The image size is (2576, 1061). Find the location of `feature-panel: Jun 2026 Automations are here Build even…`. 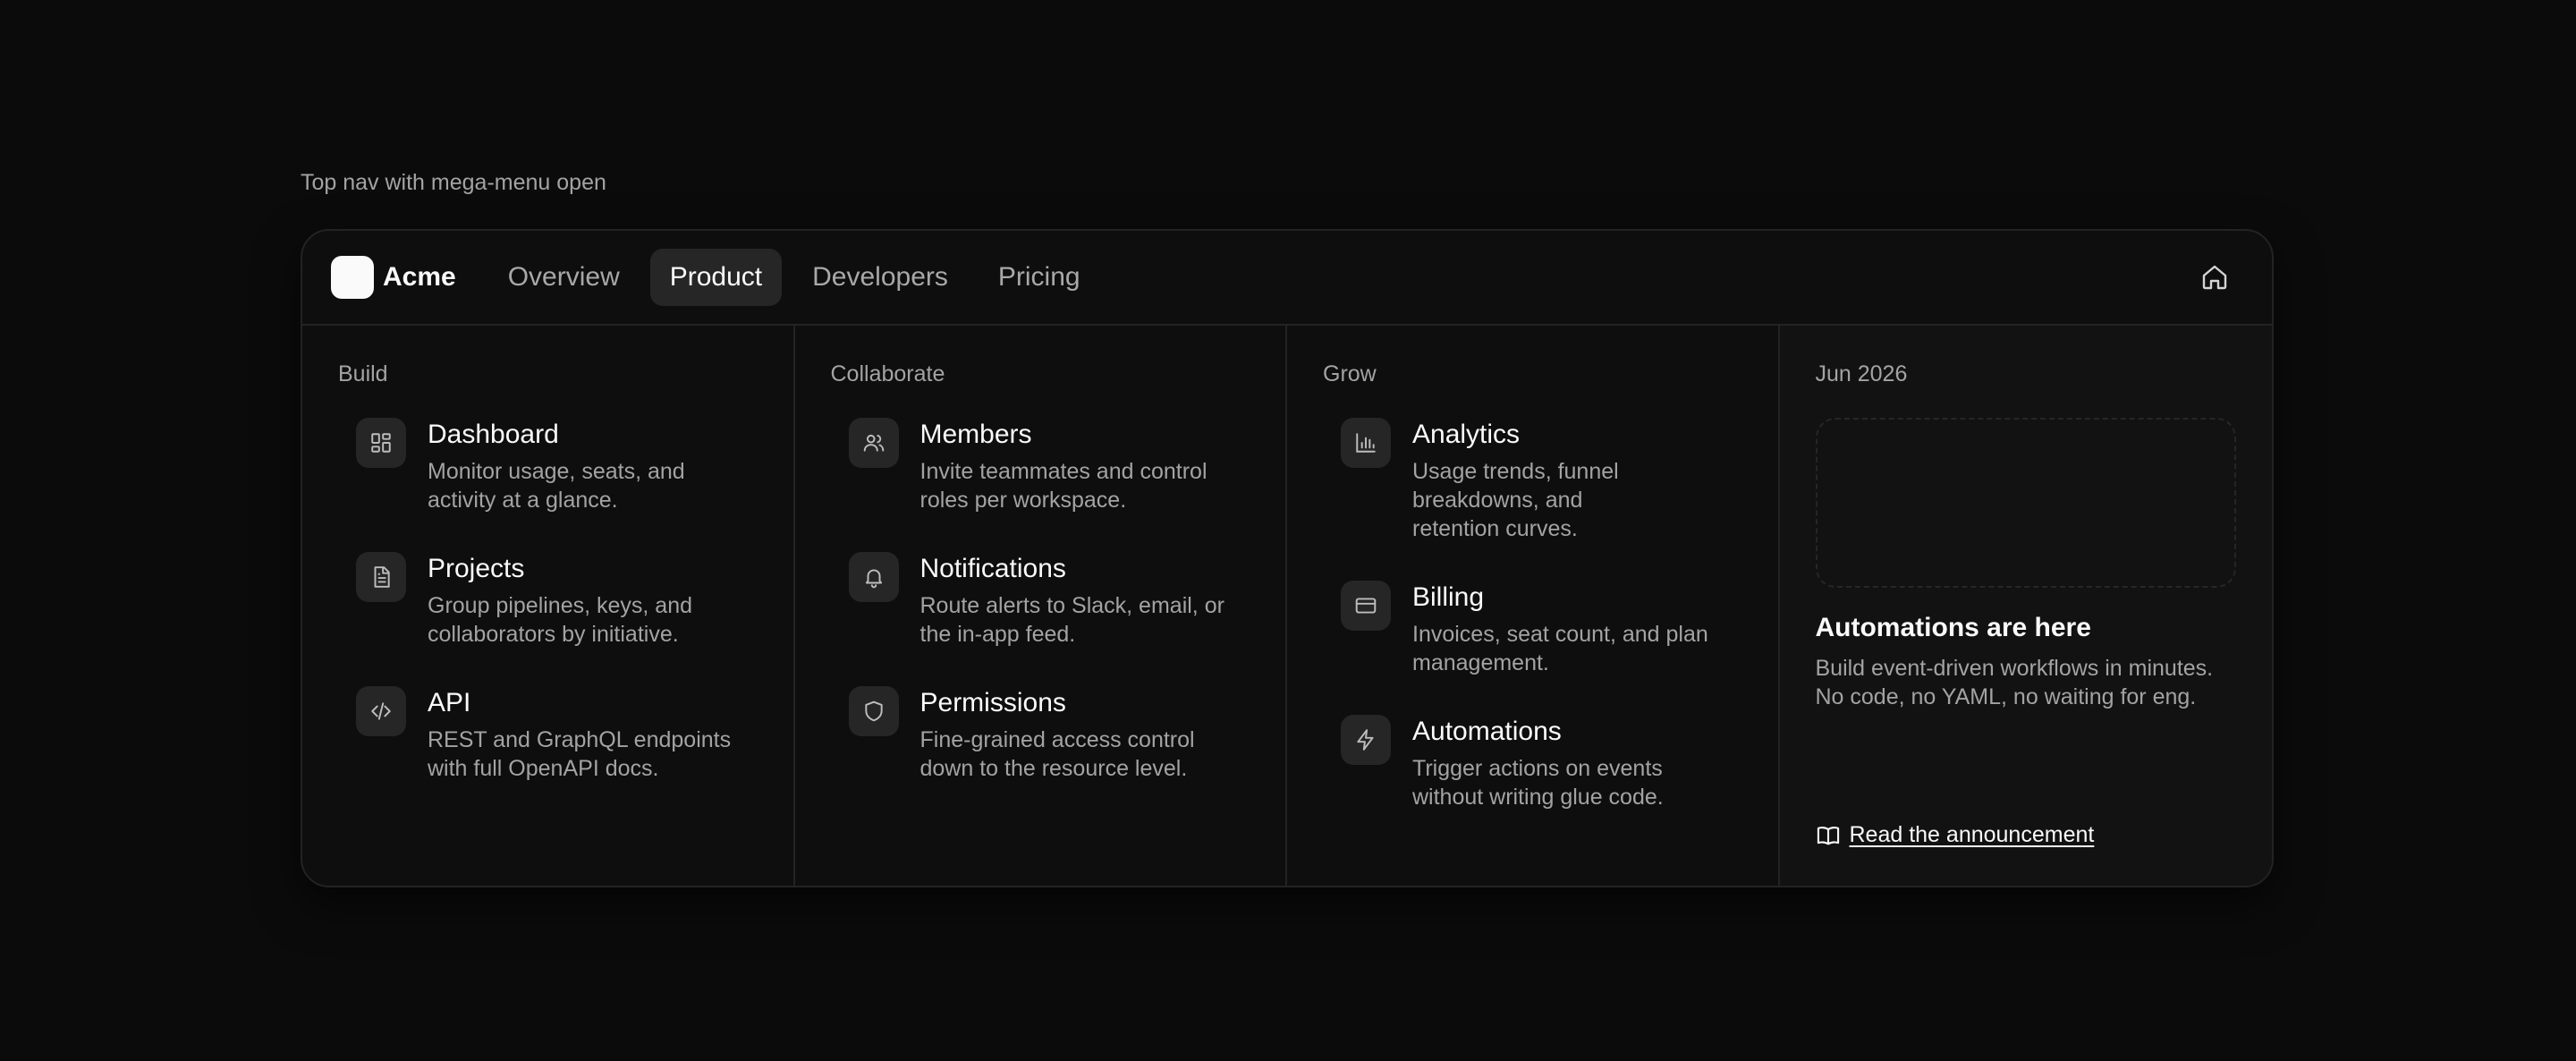

feature-panel: Jun 2026 Automations are here Build even… is located at coordinates (2025, 606).